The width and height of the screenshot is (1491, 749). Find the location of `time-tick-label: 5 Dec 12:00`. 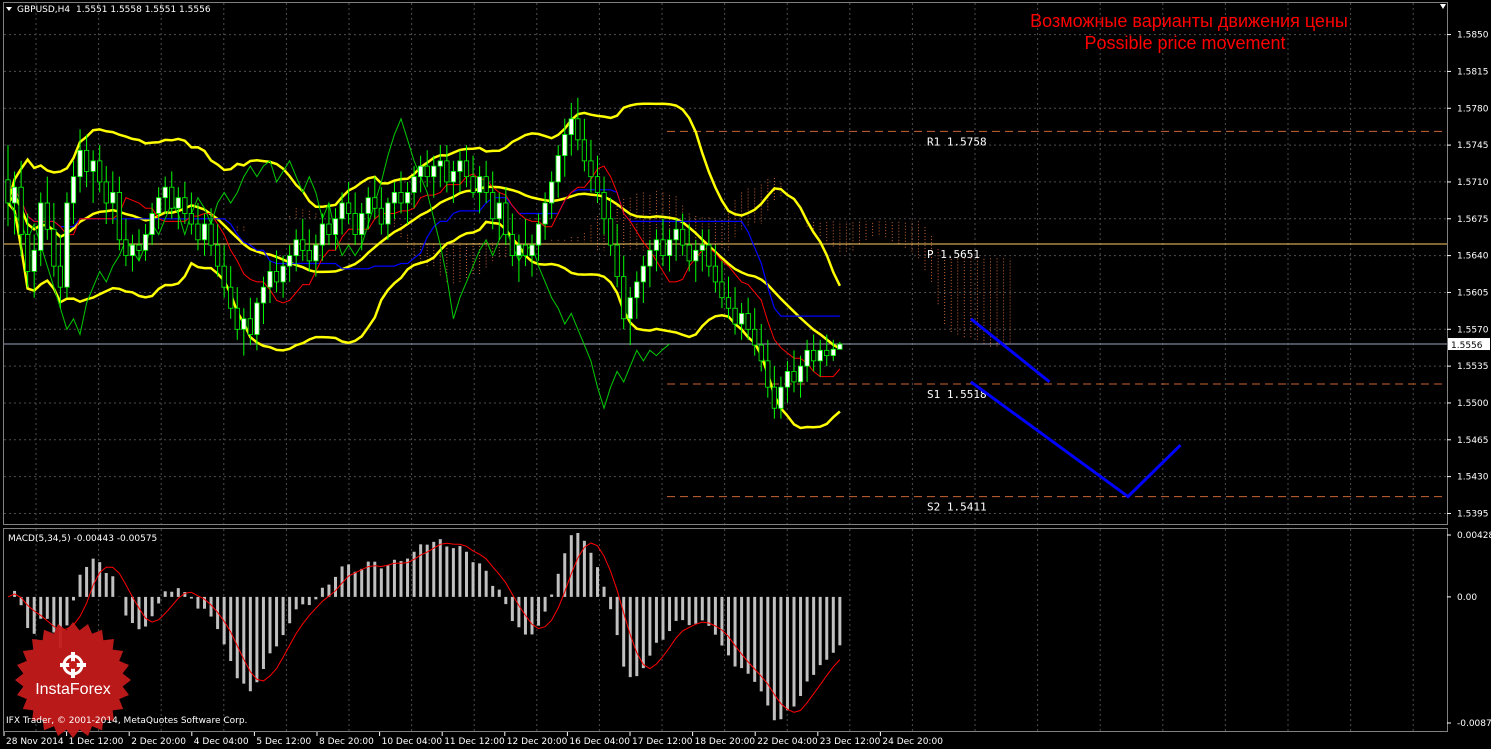

time-tick-label: 5 Dec 12:00 is located at coordinates (283, 742).